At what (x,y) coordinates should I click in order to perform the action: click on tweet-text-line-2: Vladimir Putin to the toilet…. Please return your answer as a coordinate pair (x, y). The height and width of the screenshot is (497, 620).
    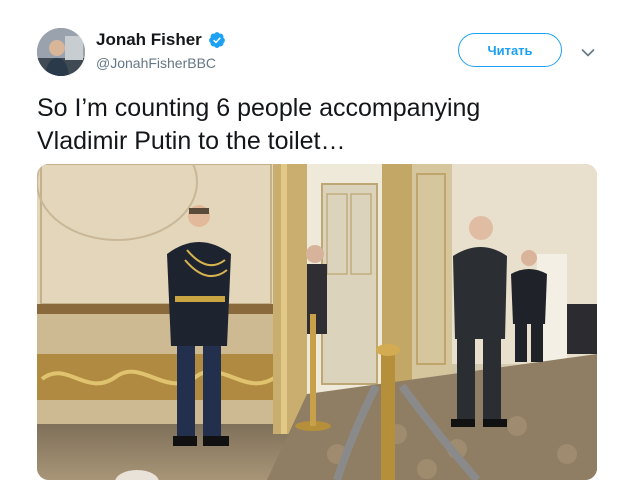
    Looking at the image, I should click on (191, 141).